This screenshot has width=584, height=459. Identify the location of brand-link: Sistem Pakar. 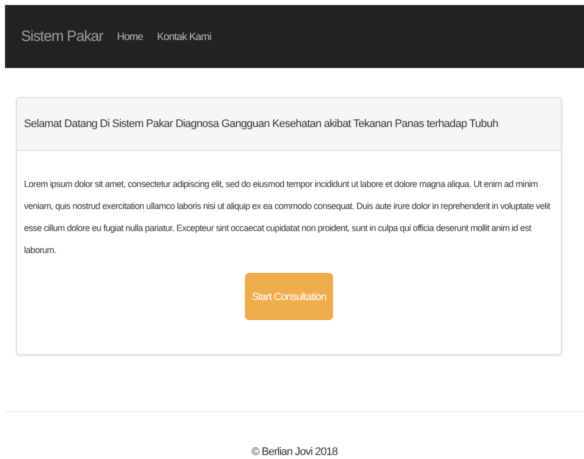
(62, 36).